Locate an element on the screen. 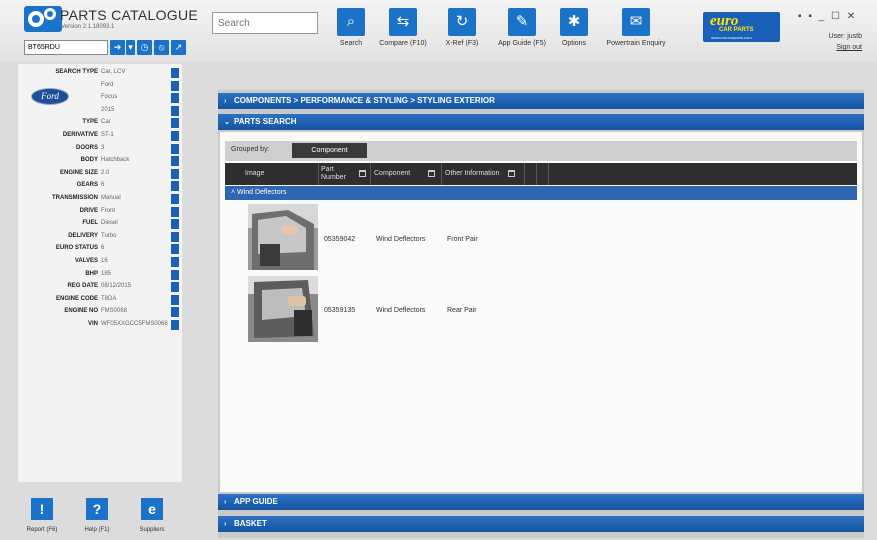  toolbar-xref-button: ↻ X-Ref (F3) is located at coordinates (462, 27).